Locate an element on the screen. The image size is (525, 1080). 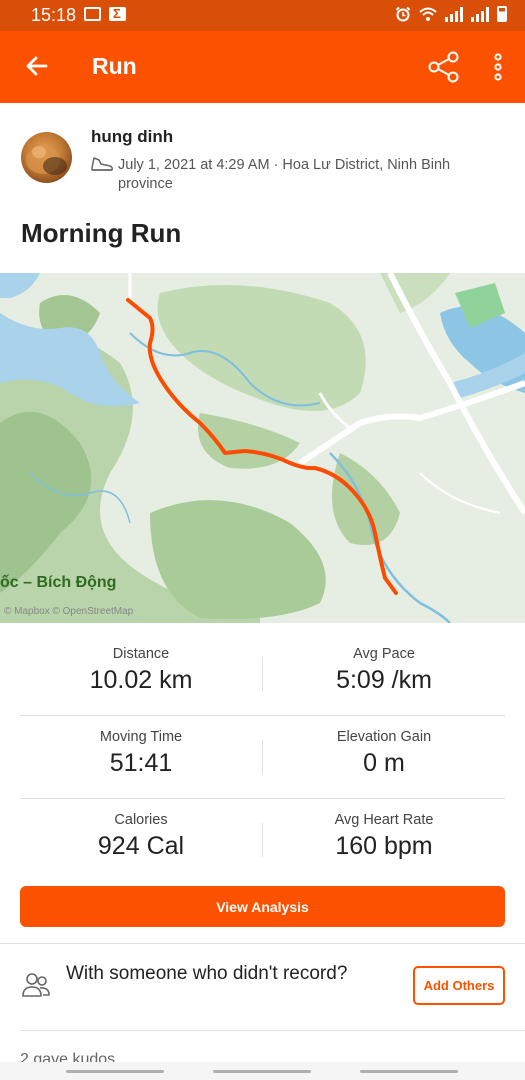
app-toolbar: Run is located at coordinates (262, 67).